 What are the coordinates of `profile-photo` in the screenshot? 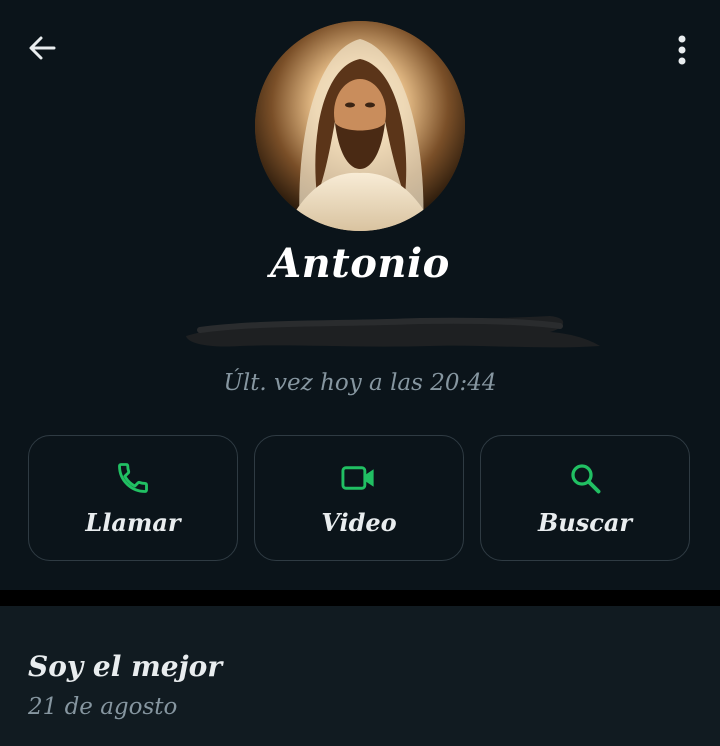 It's located at (360, 126).